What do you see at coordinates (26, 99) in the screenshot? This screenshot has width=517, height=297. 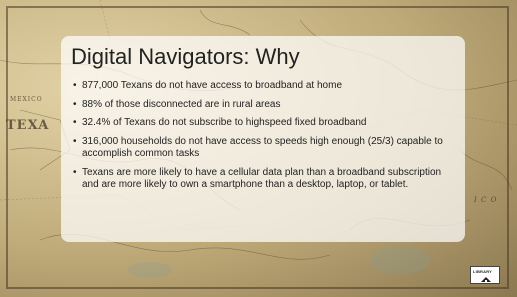 I see `map-label-mexico: MEXICO` at bounding box center [26, 99].